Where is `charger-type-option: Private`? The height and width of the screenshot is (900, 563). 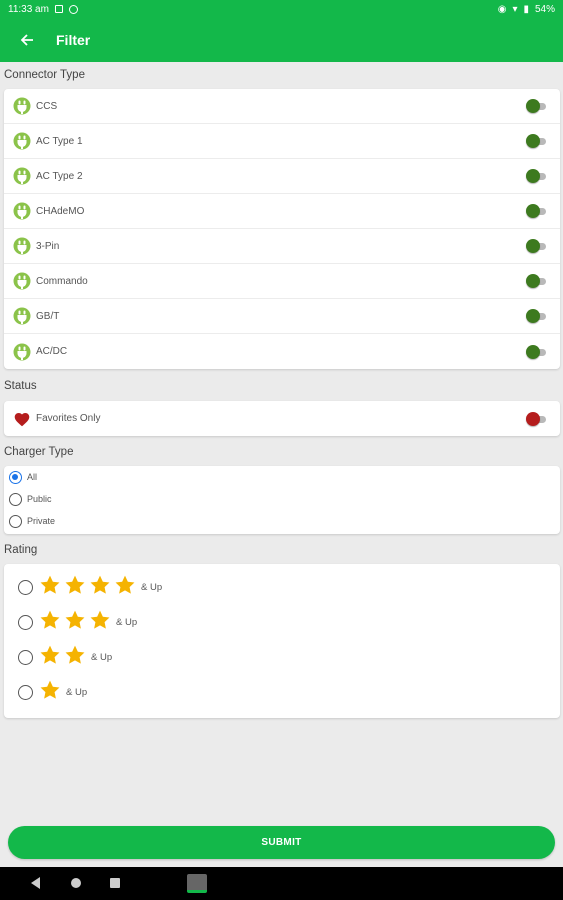
charger-type-option: Private is located at coordinates (282, 521).